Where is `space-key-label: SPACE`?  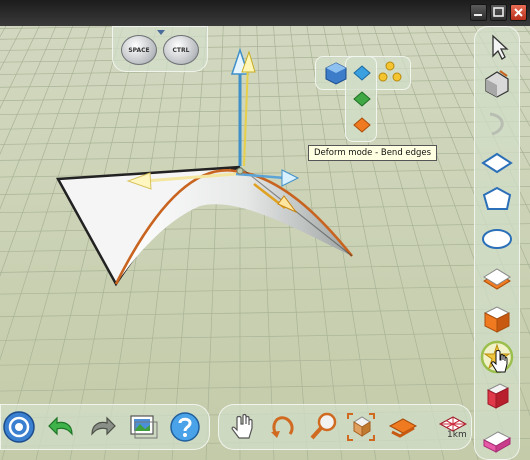
space-key-label: SPACE is located at coordinates (139, 50).